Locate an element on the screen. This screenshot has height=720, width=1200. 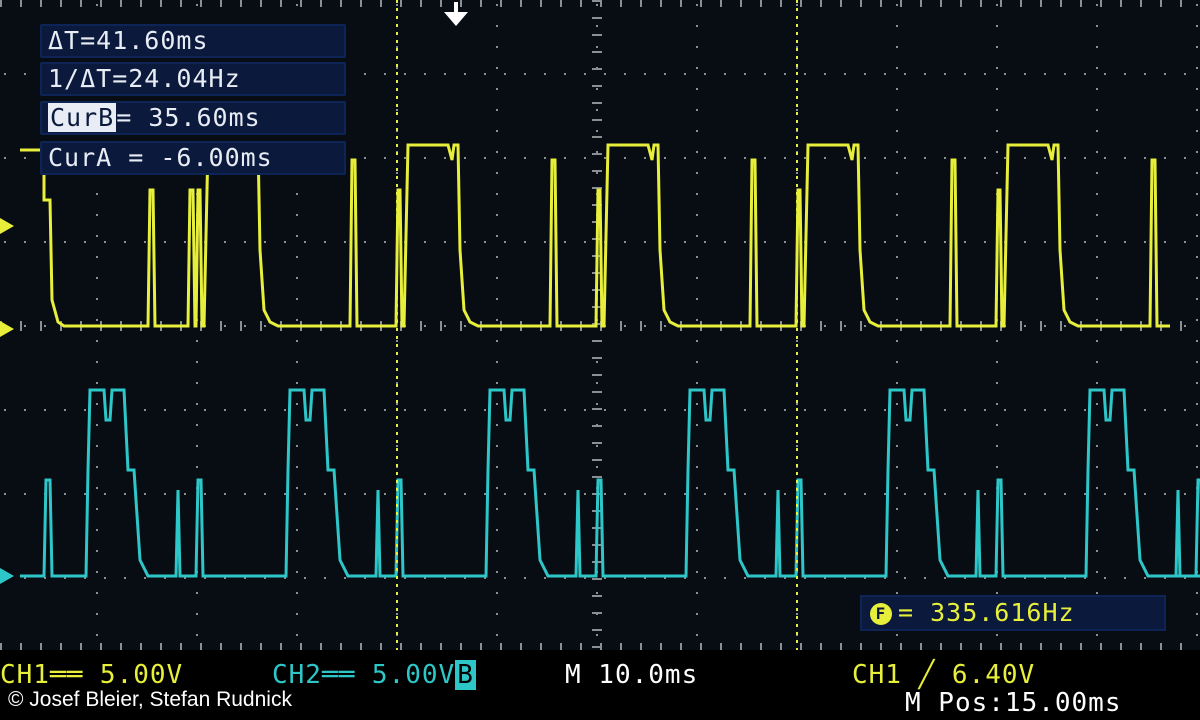
cursor-b-value: = 35.60ms is located at coordinates (188, 117).